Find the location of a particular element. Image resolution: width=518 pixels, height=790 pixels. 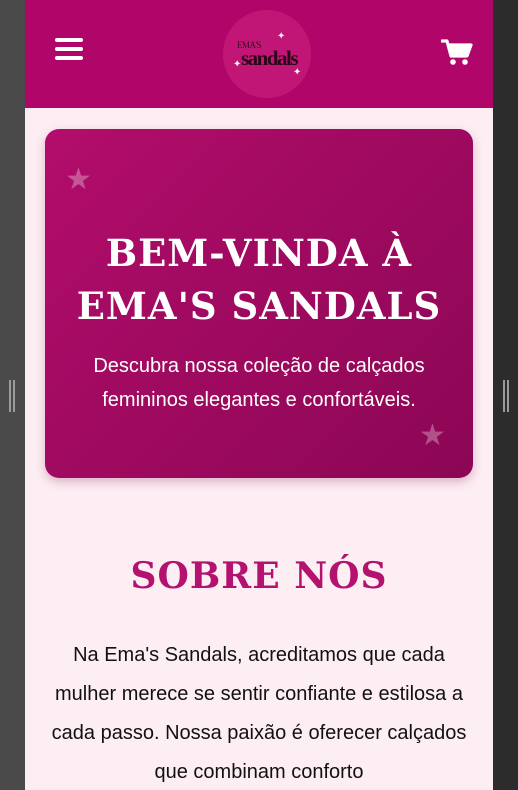

resize-handle-right is located at coordinates (506, 396).